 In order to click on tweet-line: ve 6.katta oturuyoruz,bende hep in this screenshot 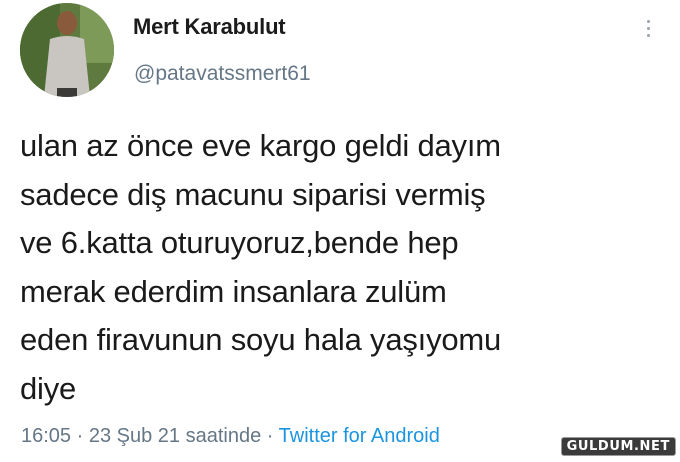, I will do `click(239, 242)`.